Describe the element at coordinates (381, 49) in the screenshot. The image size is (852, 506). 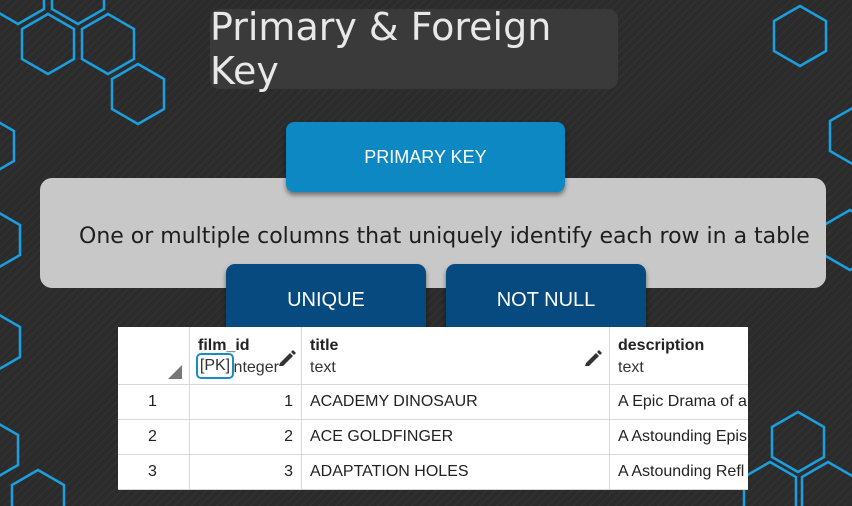
I see `slide-title: Primary & Foreign Key` at that location.